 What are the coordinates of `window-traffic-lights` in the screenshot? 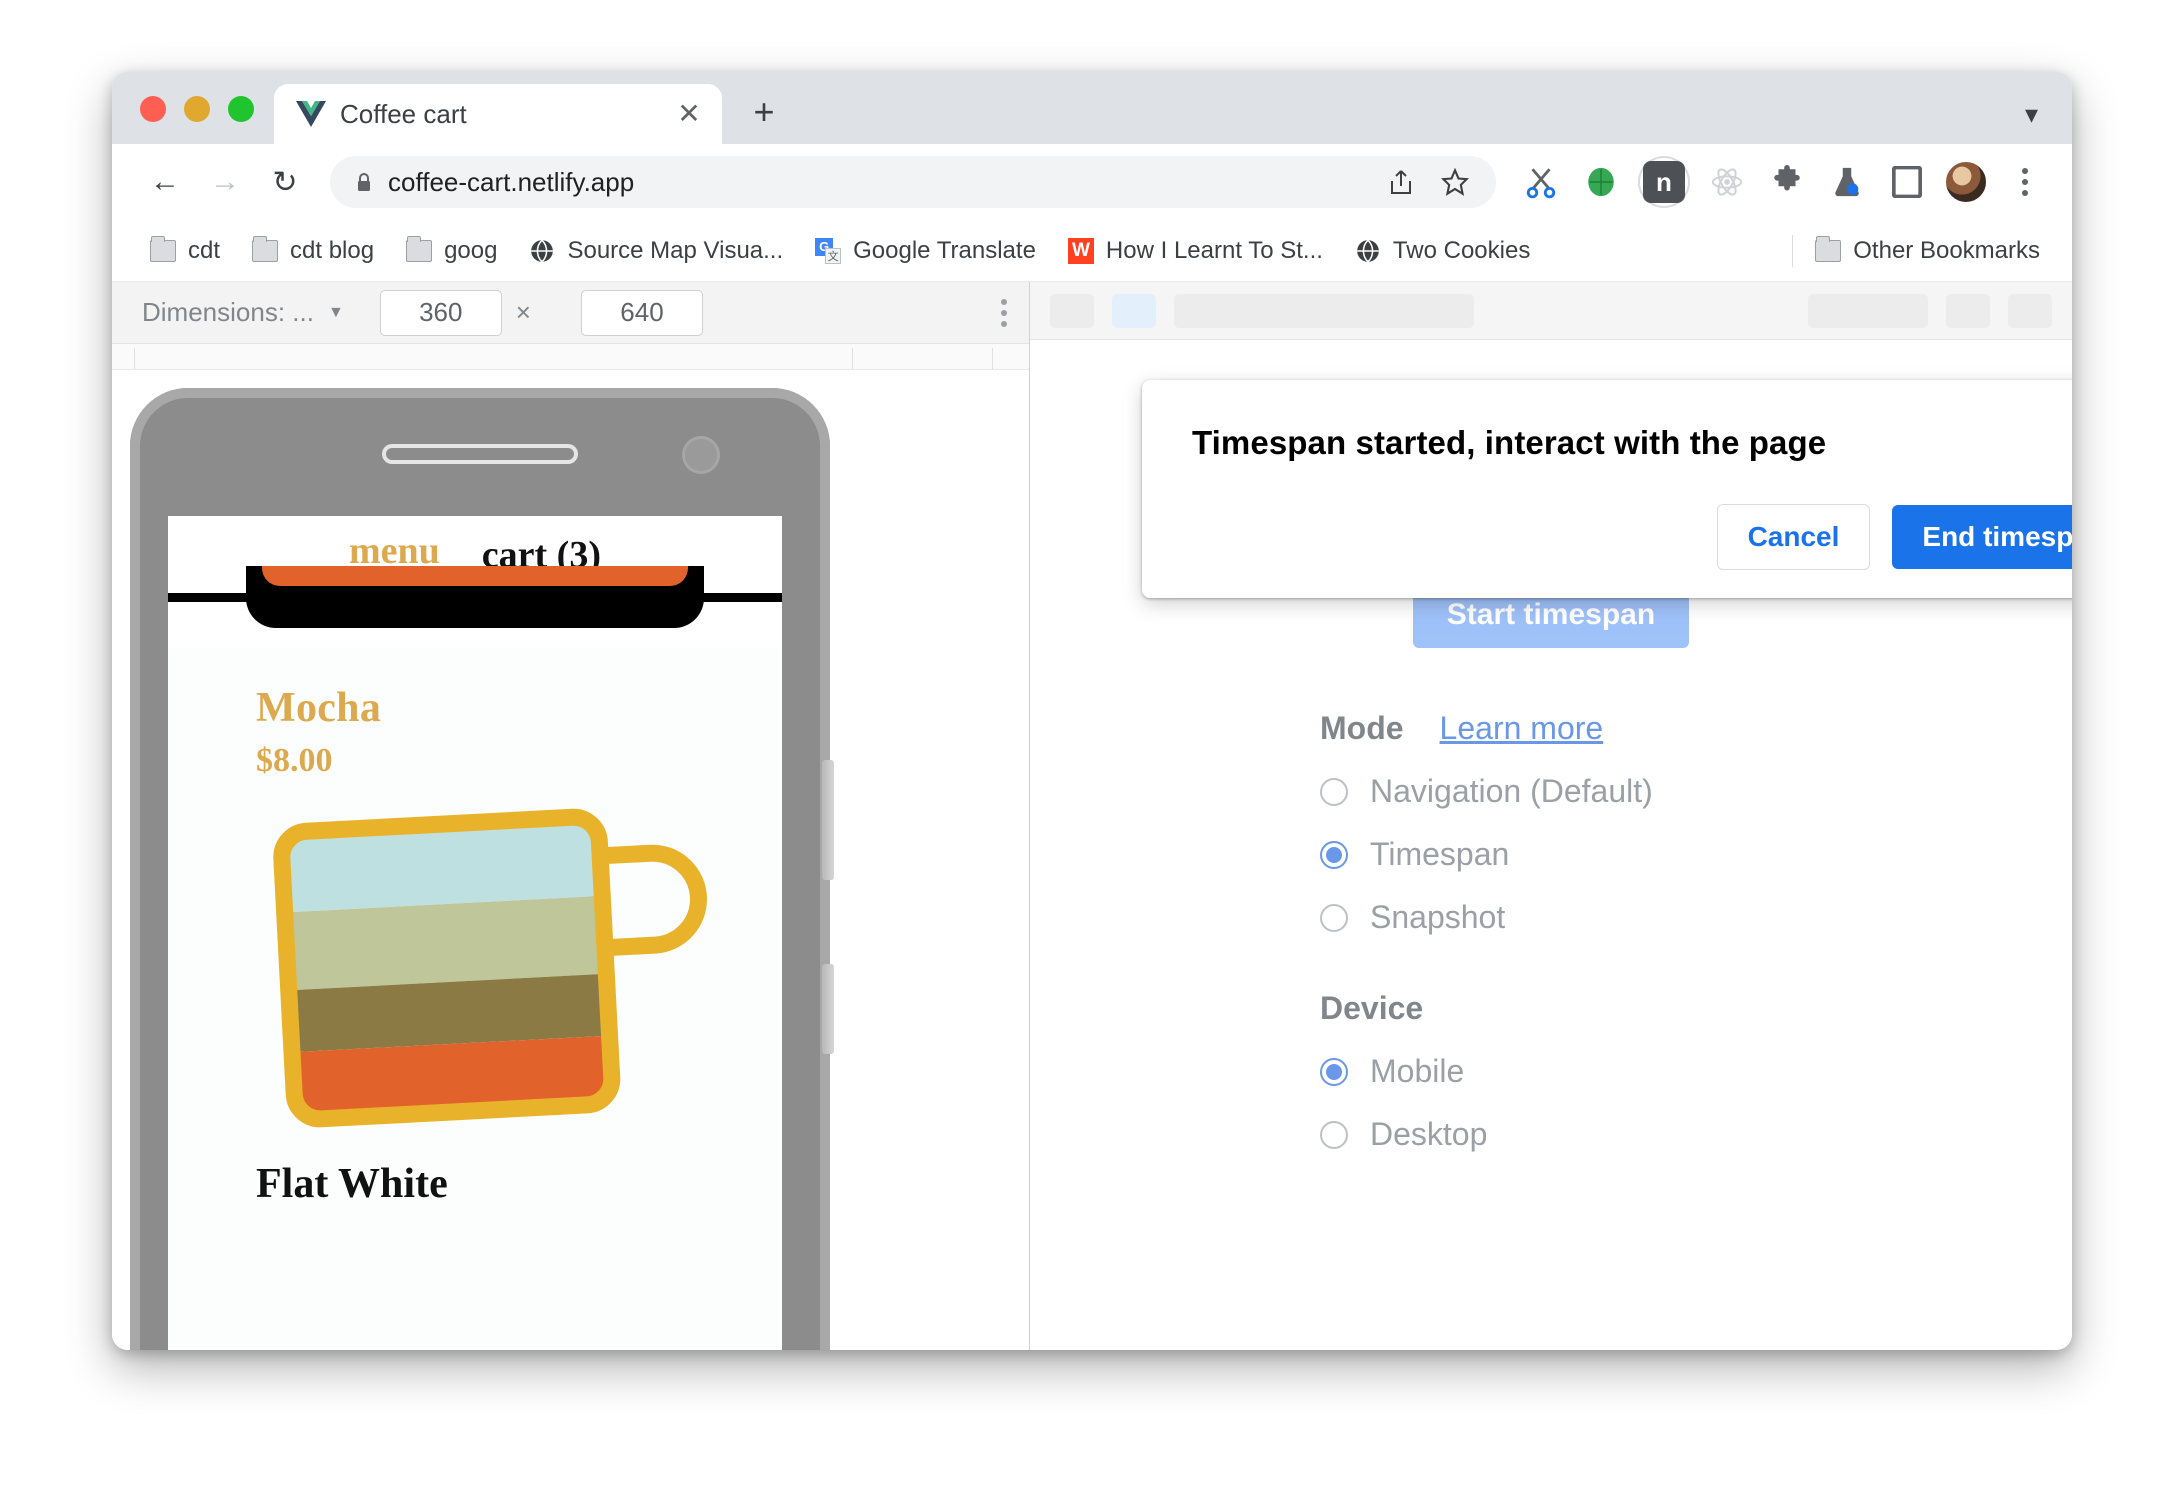 It's located at (193, 120).